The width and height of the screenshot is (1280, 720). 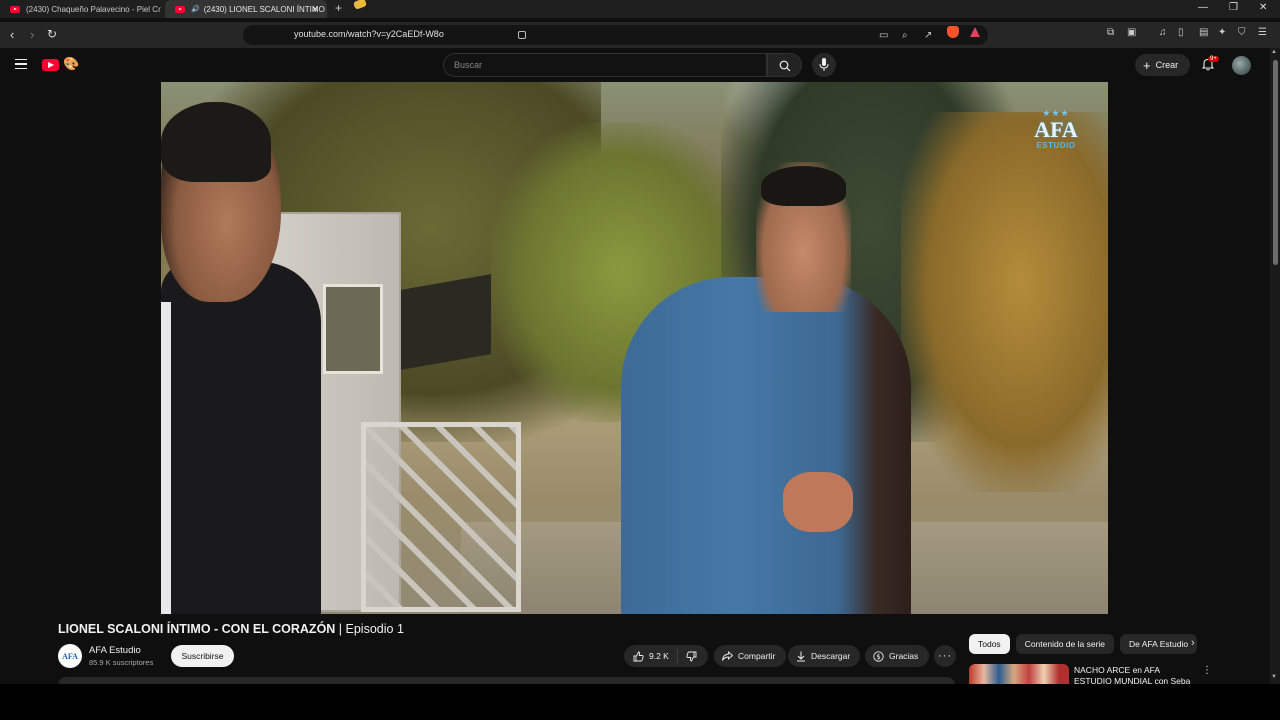 I want to click on page-scrollbar, so click(x=1275, y=366).